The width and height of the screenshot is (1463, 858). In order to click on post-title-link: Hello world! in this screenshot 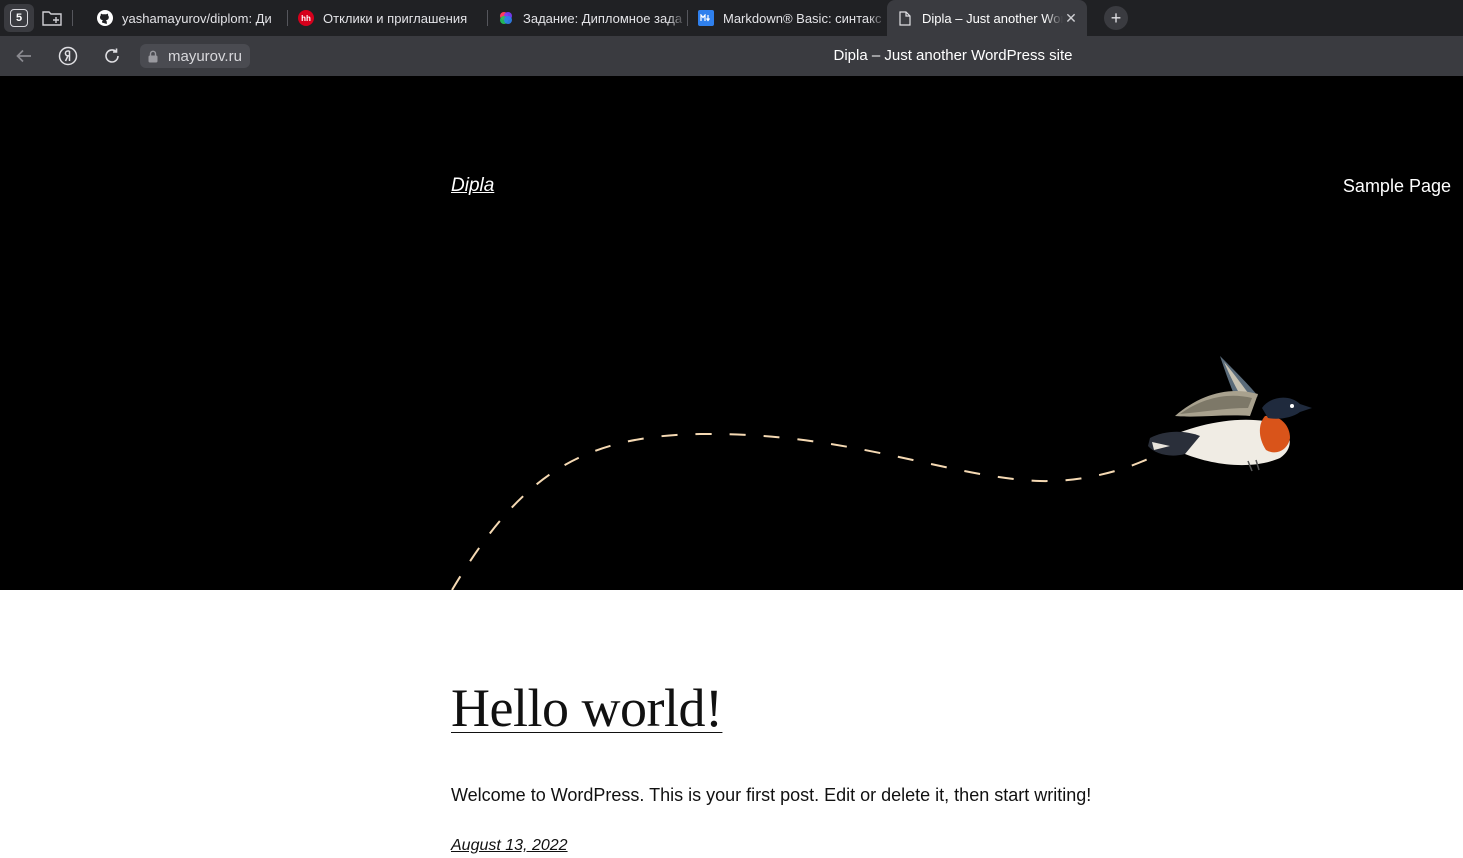, I will do `click(587, 708)`.